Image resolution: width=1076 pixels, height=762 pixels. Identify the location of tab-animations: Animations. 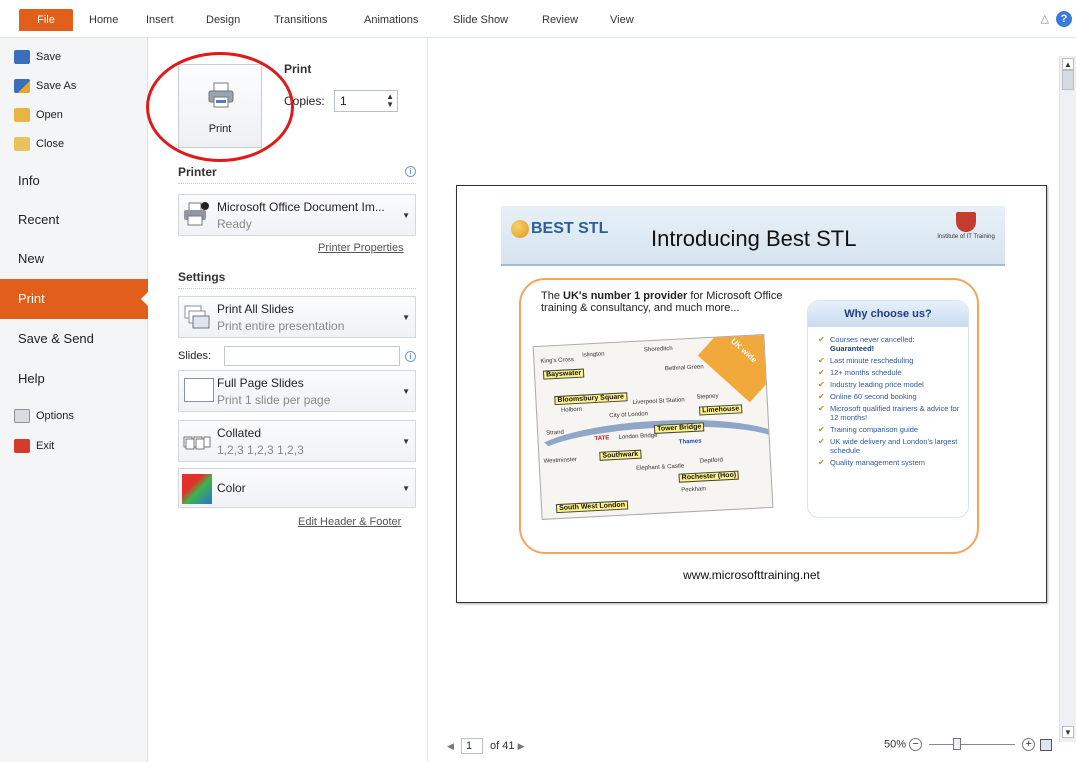
(391, 20).